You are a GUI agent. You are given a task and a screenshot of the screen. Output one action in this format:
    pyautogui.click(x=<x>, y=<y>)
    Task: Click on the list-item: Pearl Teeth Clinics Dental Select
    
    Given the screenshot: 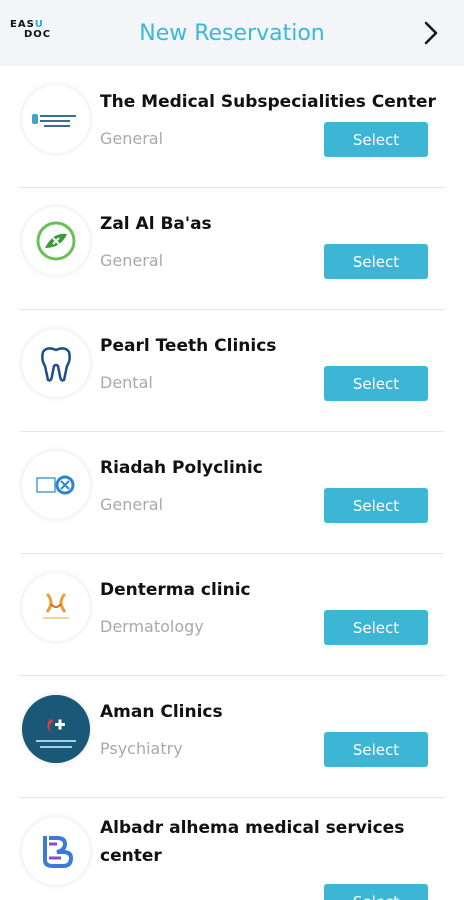 What is the action you would take?
    pyautogui.click(x=232, y=371)
    